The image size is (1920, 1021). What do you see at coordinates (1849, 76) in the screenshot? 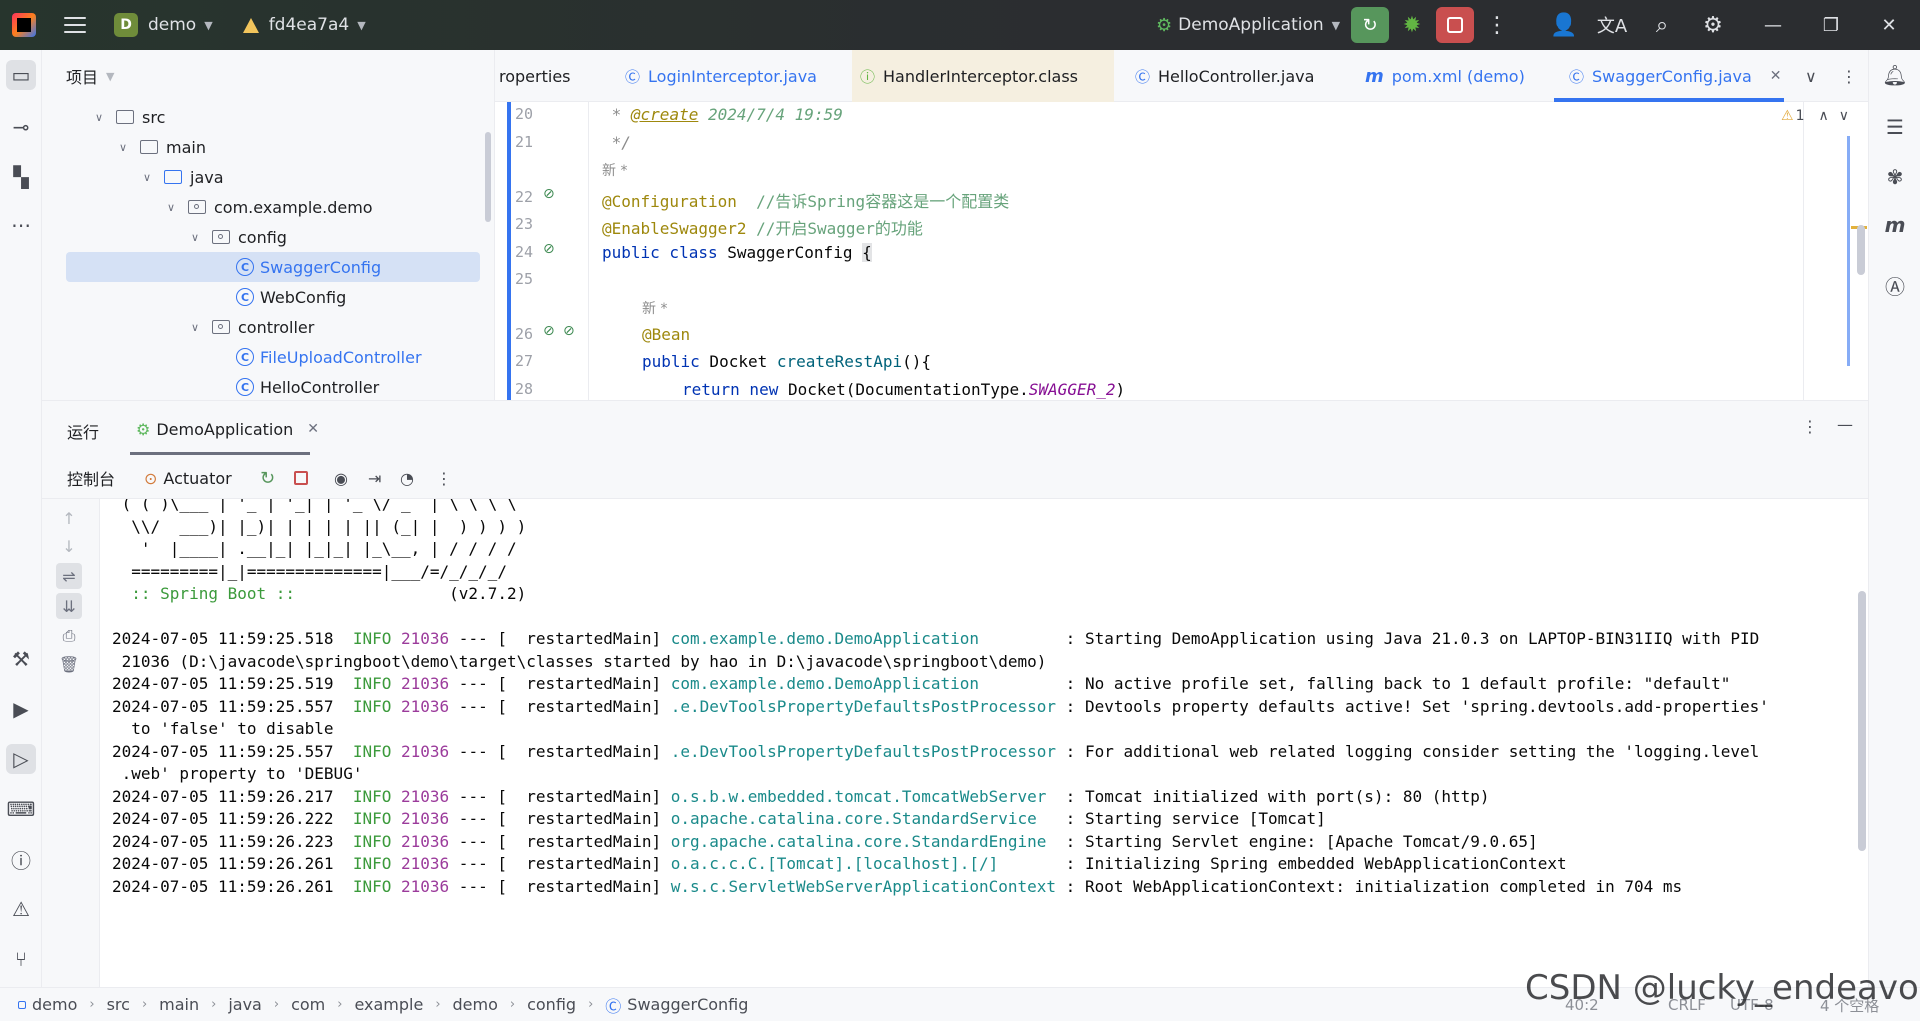
I see `tab-more-icon: ⋮` at bounding box center [1849, 76].